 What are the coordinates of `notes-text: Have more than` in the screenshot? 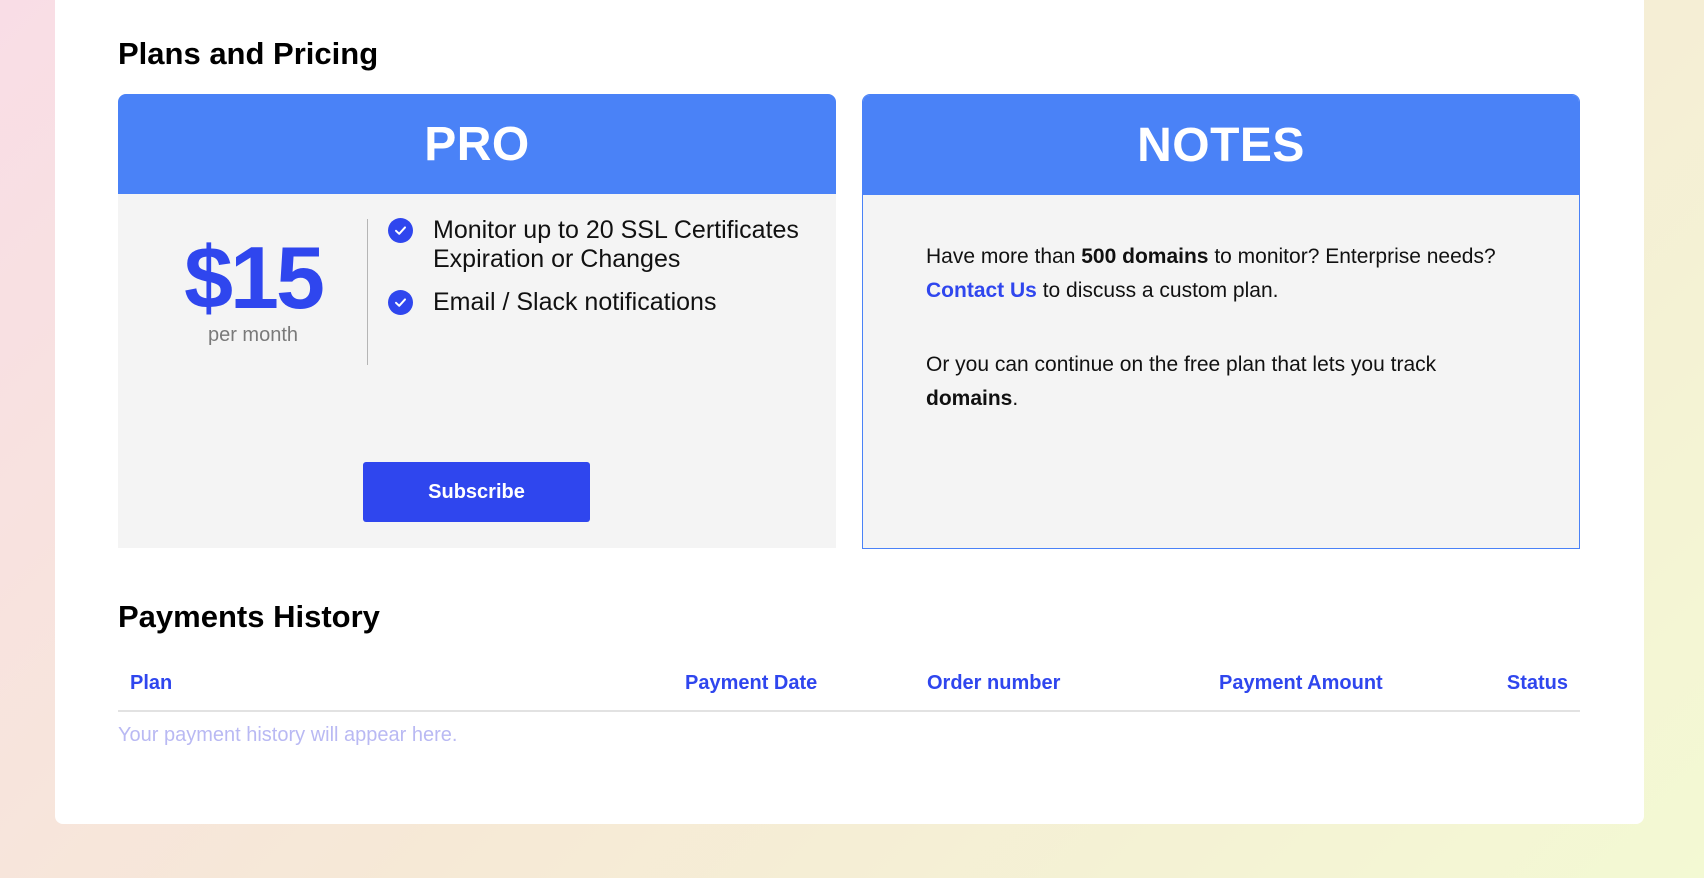 It's located at (1004, 256).